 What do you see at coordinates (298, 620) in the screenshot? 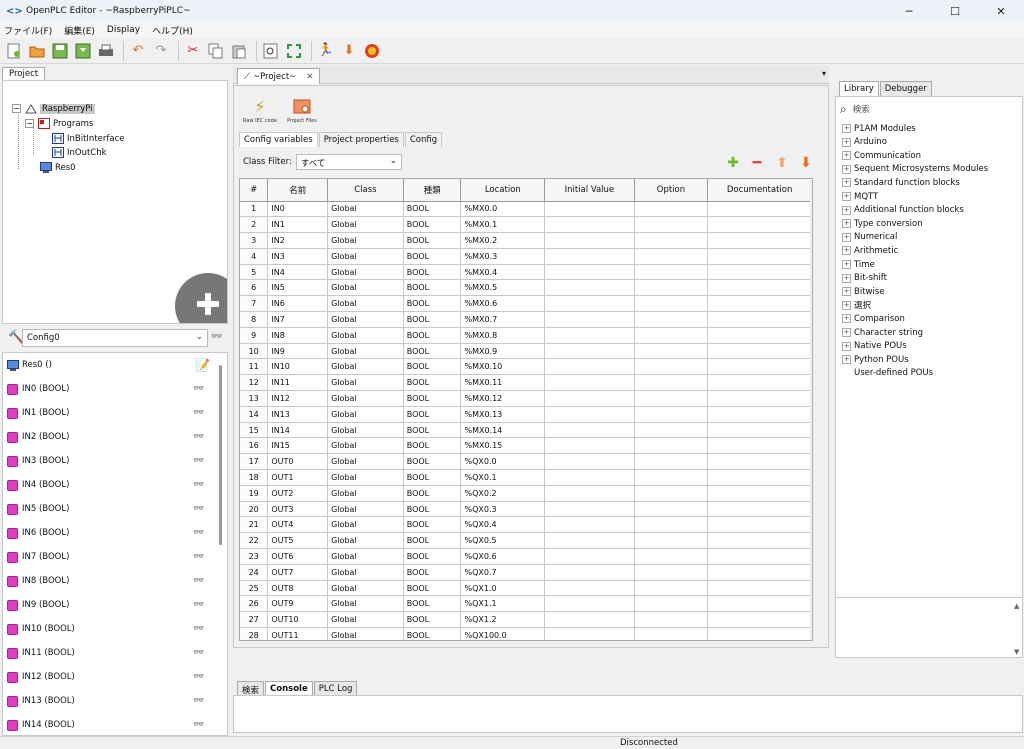
I see `table-cell: OUT10` at bounding box center [298, 620].